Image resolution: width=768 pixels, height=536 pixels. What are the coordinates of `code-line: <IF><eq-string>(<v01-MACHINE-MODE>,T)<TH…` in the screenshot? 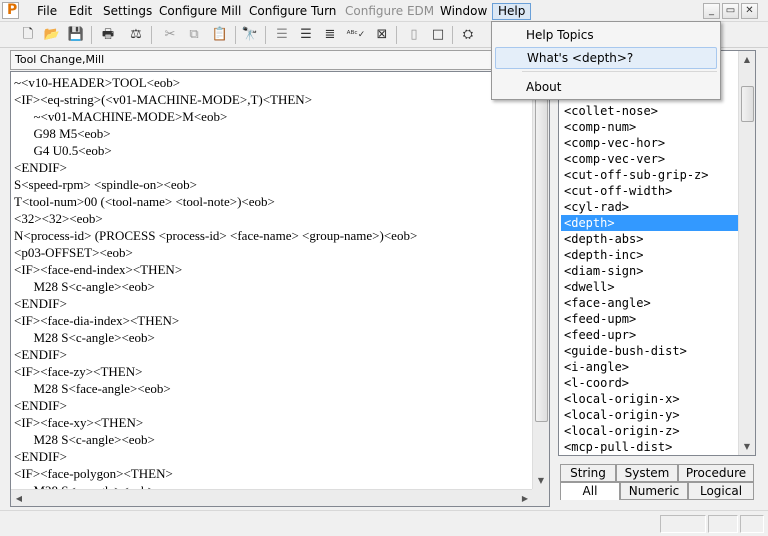 It's located at (274, 99).